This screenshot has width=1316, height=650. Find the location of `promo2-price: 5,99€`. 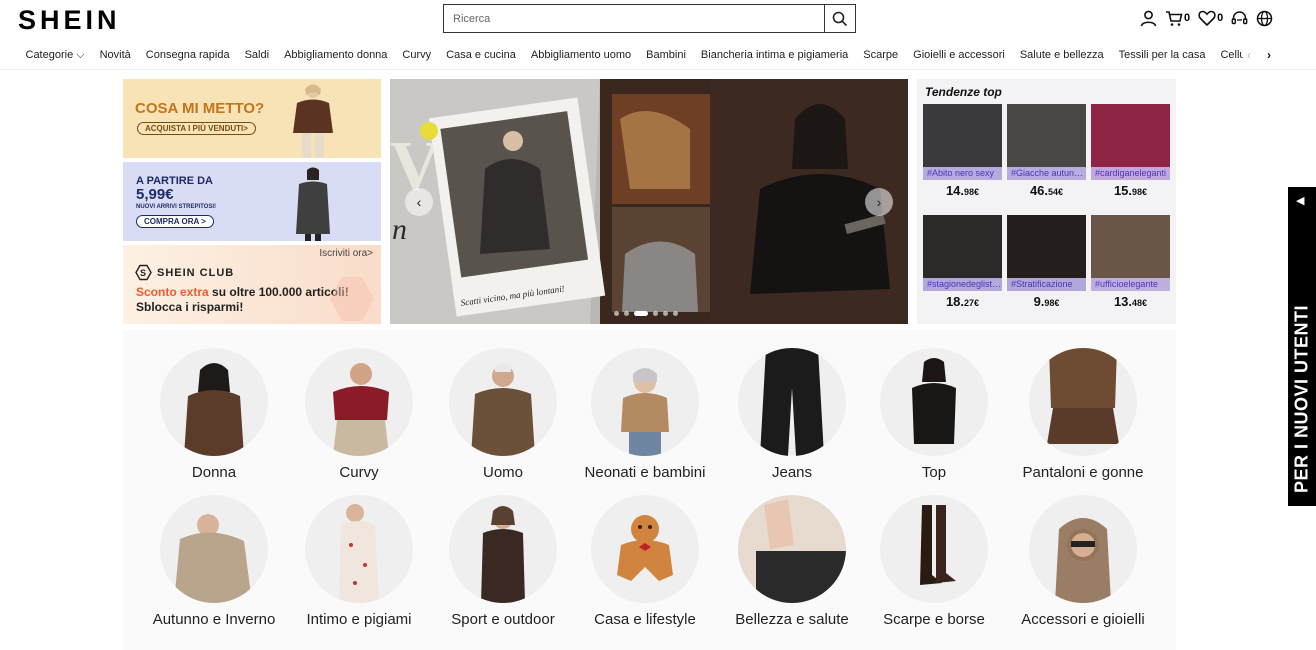

promo2-price: 5,99€ is located at coordinates (155, 194).